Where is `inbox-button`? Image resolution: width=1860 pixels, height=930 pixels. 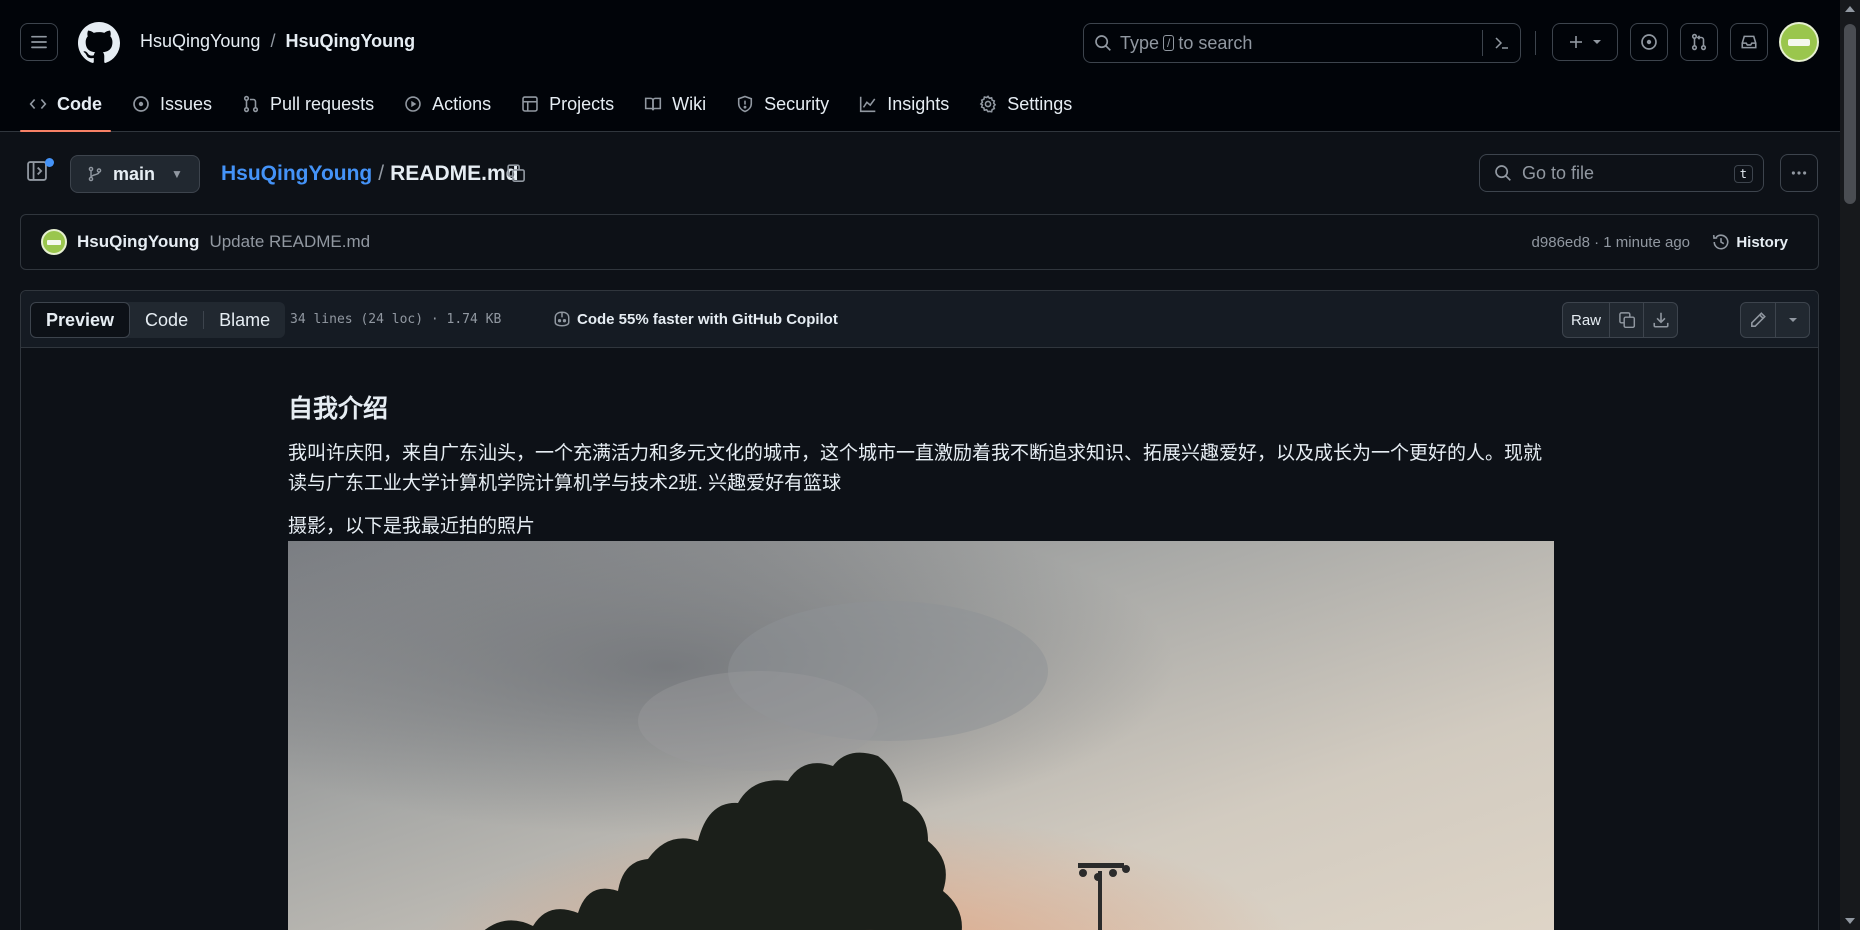
inbox-button is located at coordinates (1749, 42).